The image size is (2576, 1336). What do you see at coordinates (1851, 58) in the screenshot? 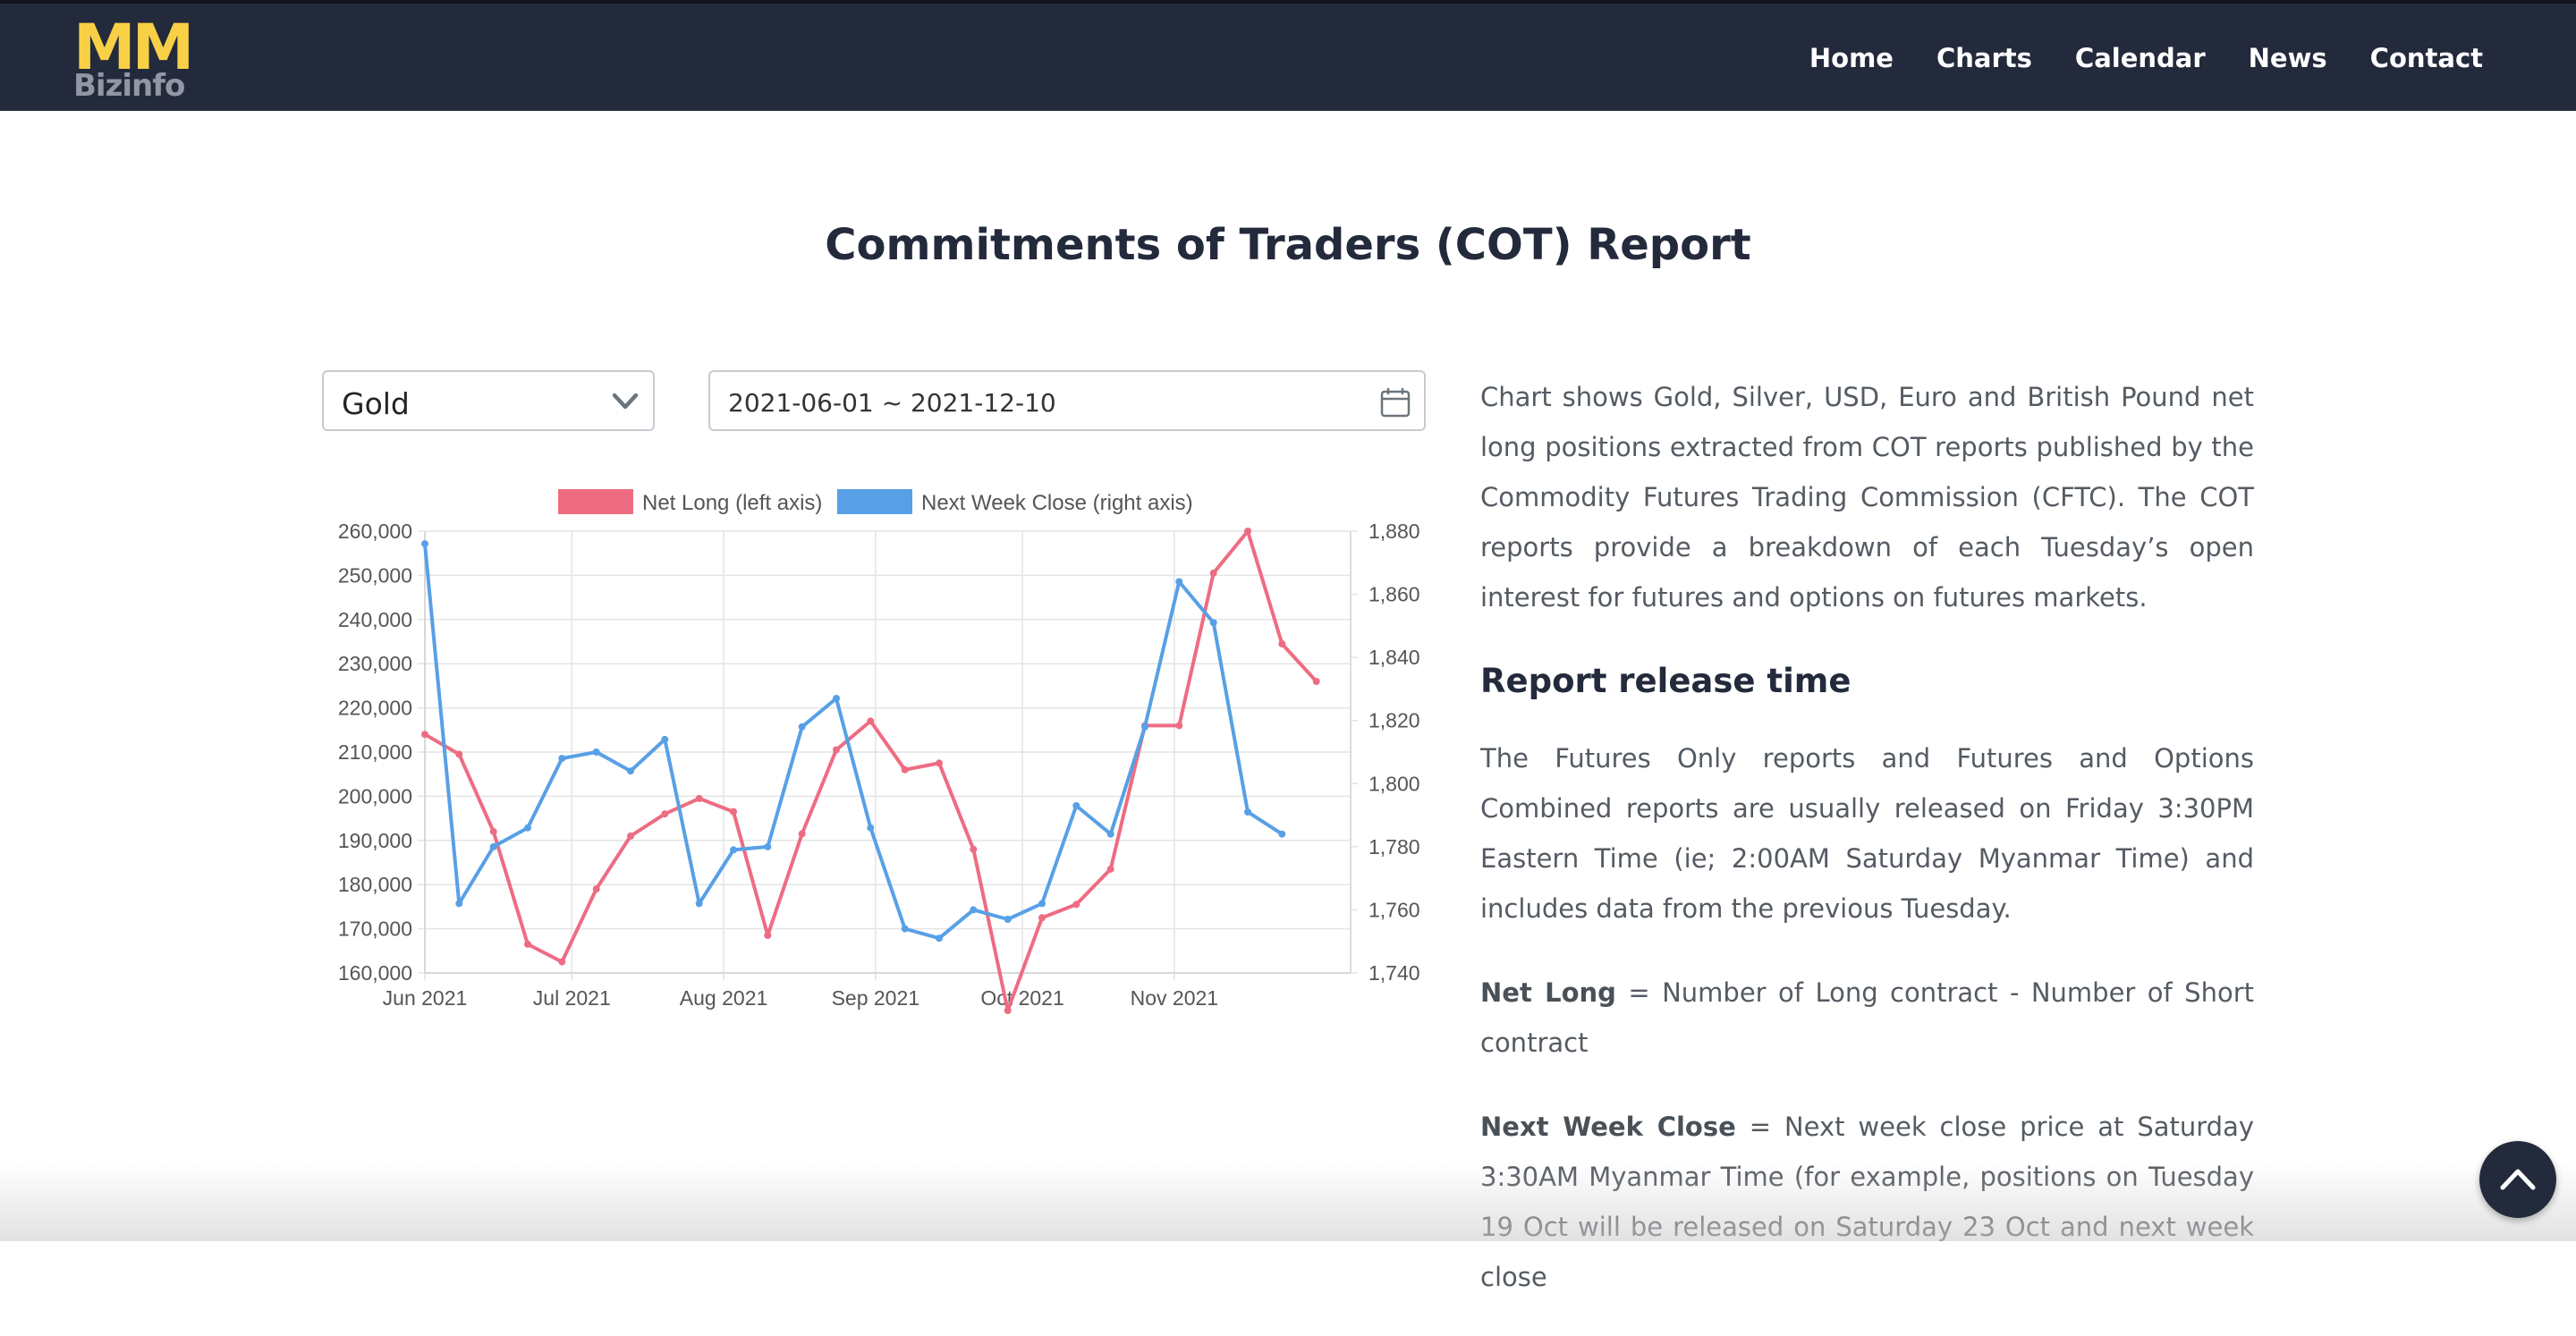
I see `nav-home: Home` at bounding box center [1851, 58].